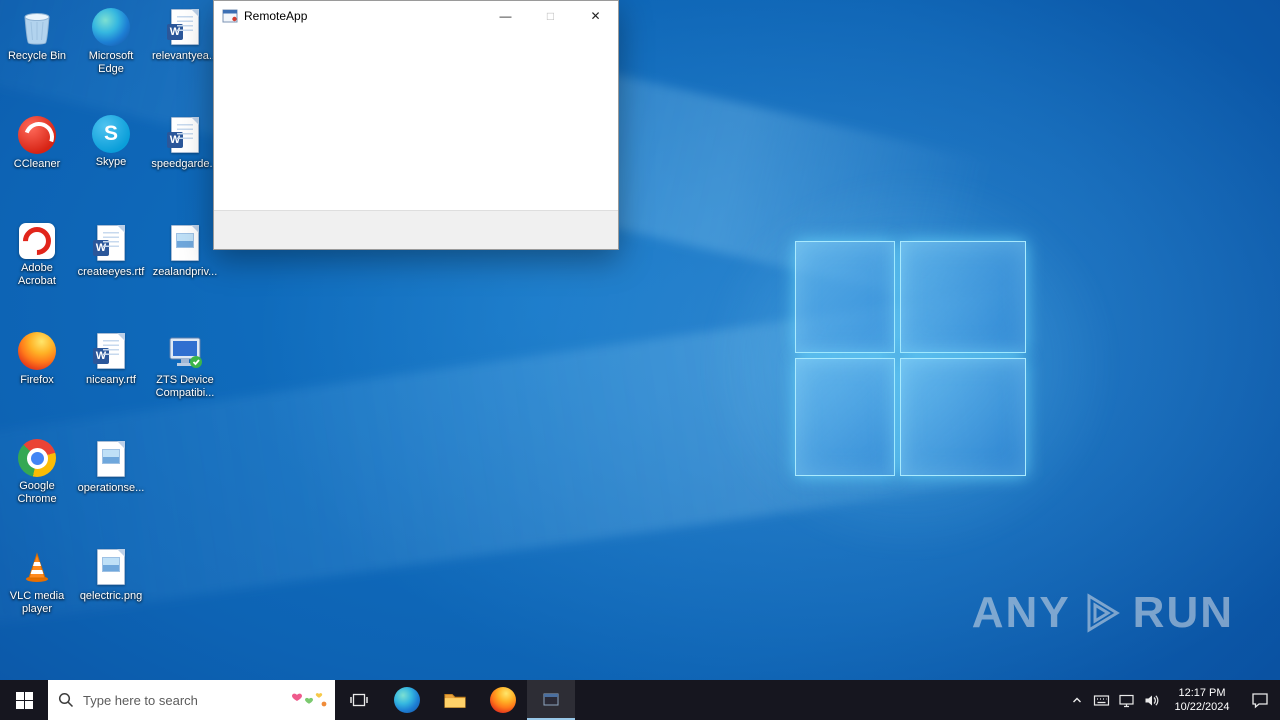 The image size is (1280, 720). What do you see at coordinates (179, 700) in the screenshot?
I see `search-input` at bounding box center [179, 700].